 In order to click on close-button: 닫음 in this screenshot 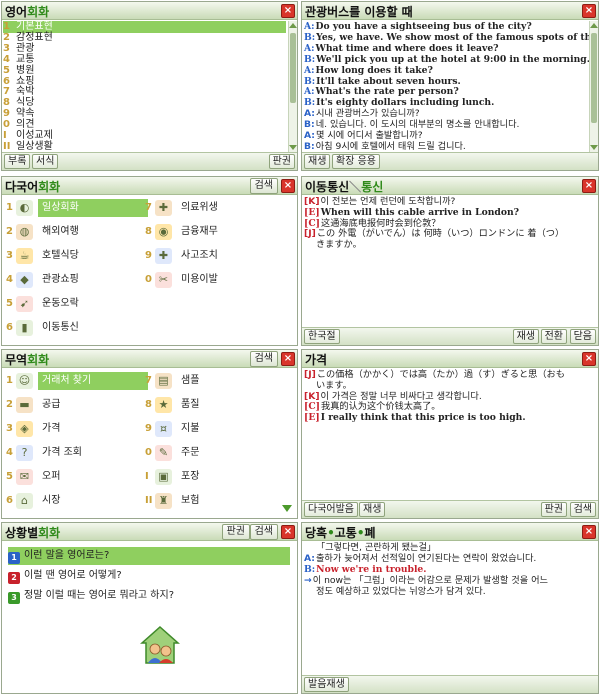, I will do `click(582, 336)`.